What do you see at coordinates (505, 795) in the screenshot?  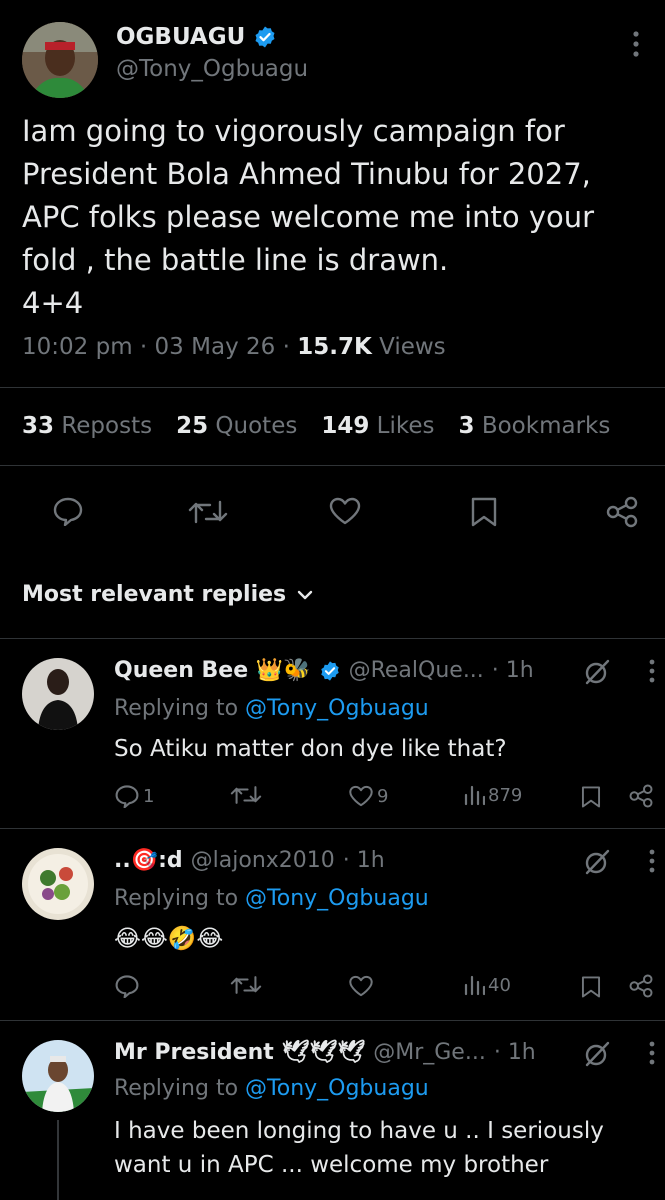 I see `view-count: 879` at bounding box center [505, 795].